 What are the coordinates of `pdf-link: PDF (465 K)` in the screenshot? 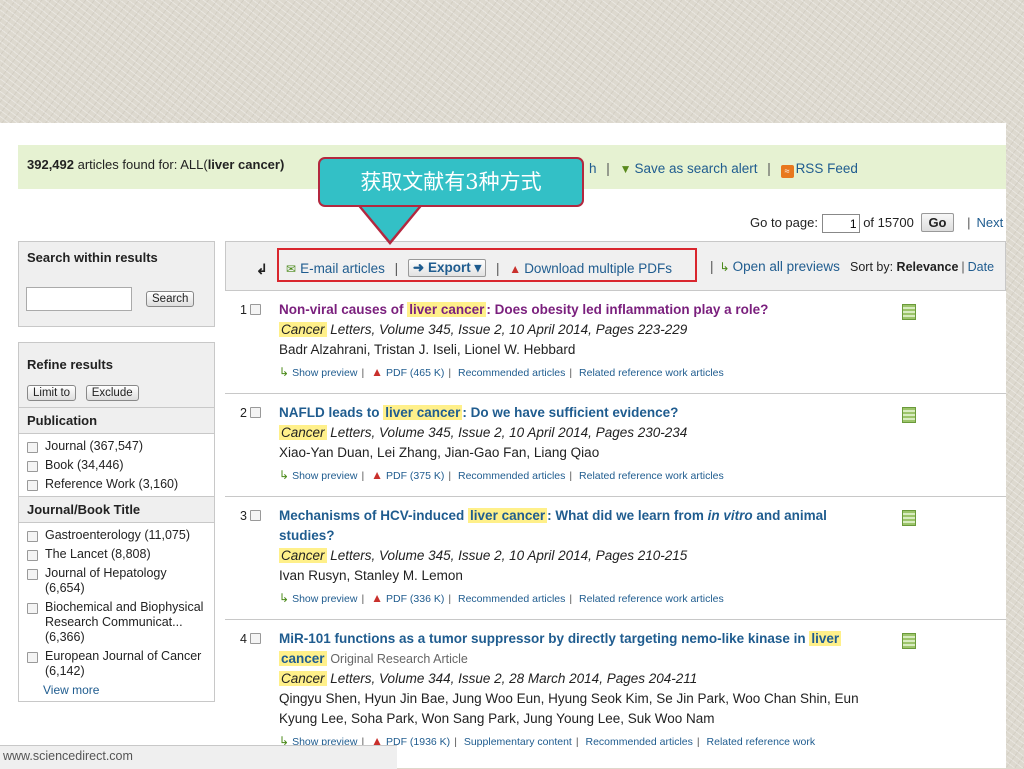 It's located at (415, 373).